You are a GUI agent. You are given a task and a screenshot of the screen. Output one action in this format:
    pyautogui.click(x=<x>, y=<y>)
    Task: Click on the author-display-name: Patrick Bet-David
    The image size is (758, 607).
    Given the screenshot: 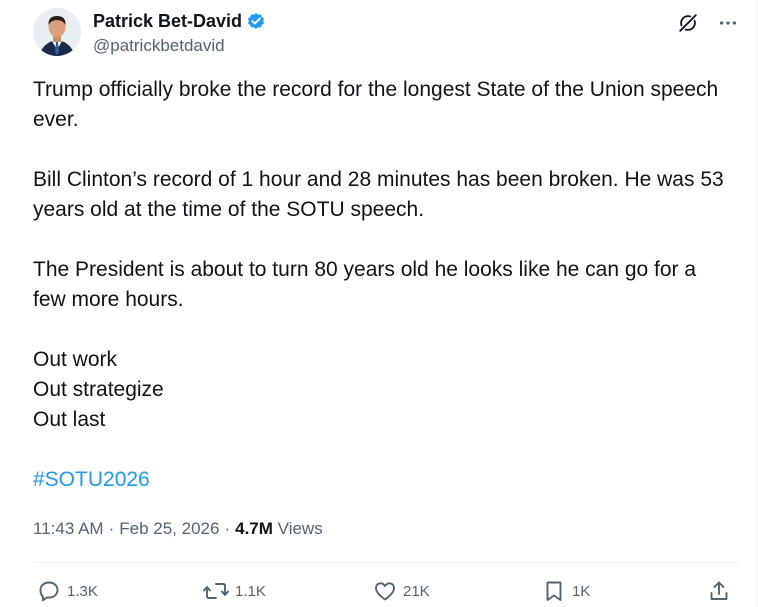 What is the action you would take?
    pyautogui.click(x=167, y=21)
    